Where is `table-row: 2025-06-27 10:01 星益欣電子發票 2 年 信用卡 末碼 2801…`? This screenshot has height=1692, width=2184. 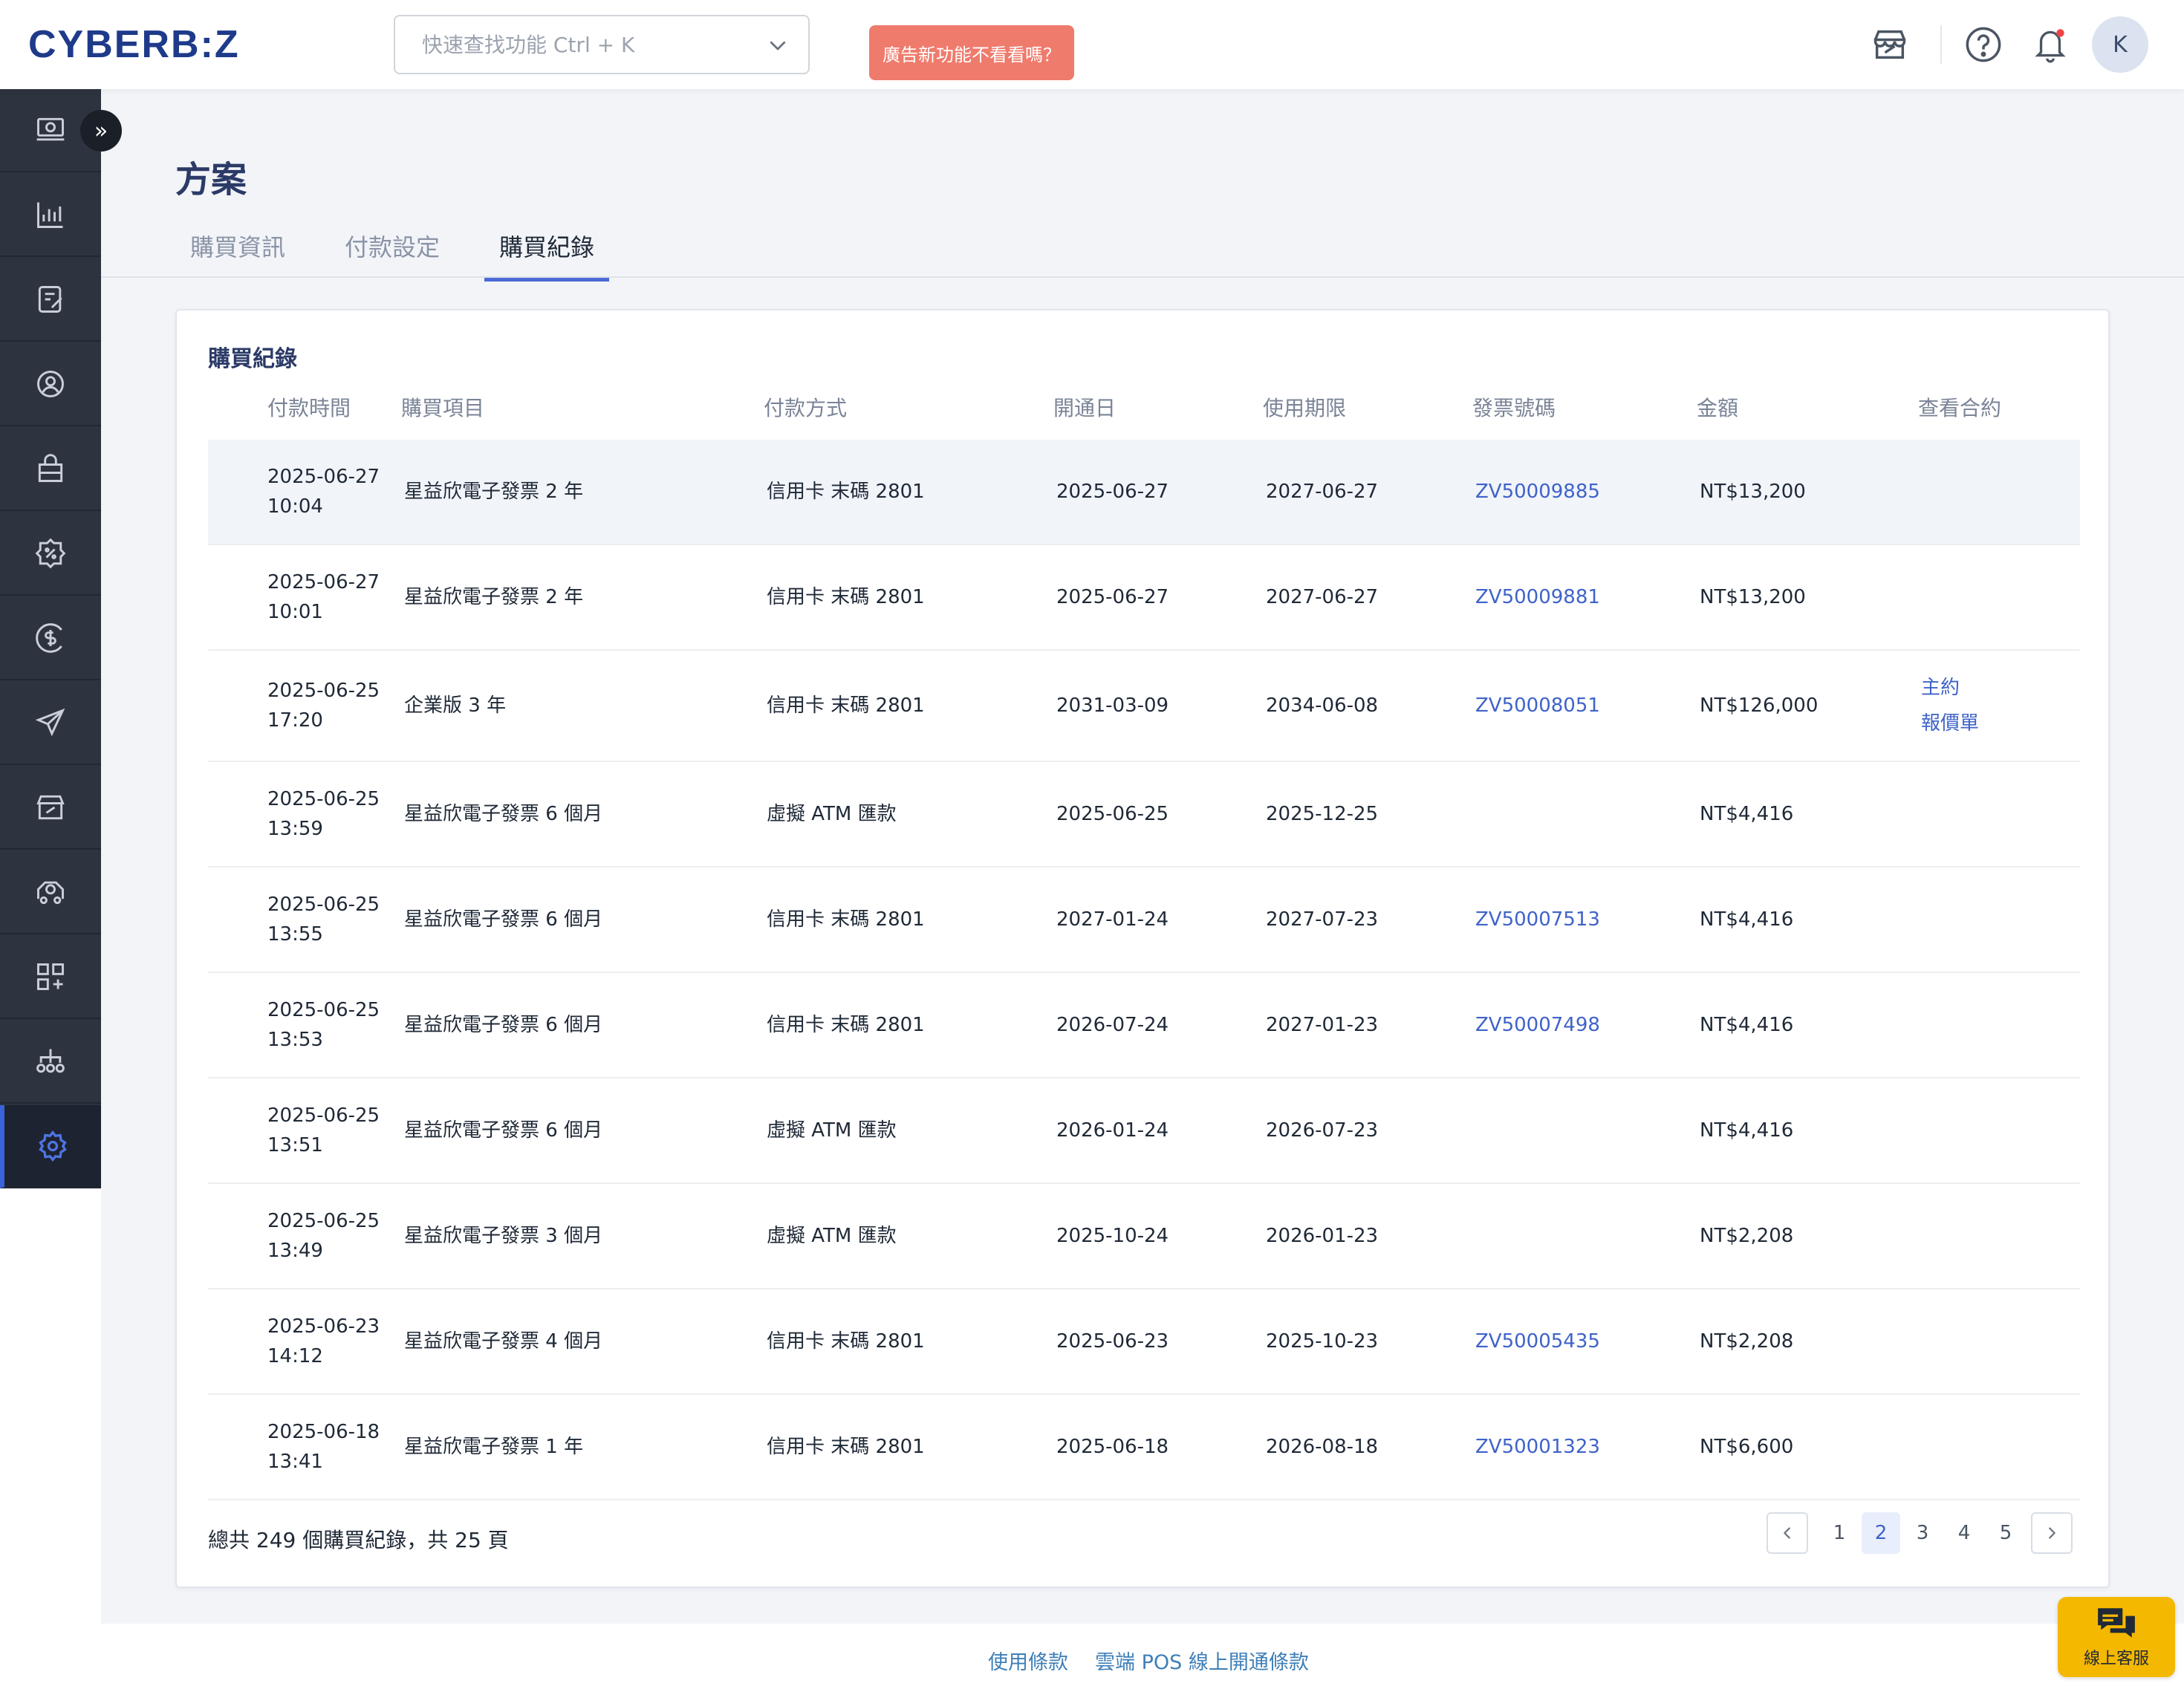 table-row: 2025-06-27 10:01 星益欣電子發票 2 年 信用卡 末碼 2801… is located at coordinates (1144, 598).